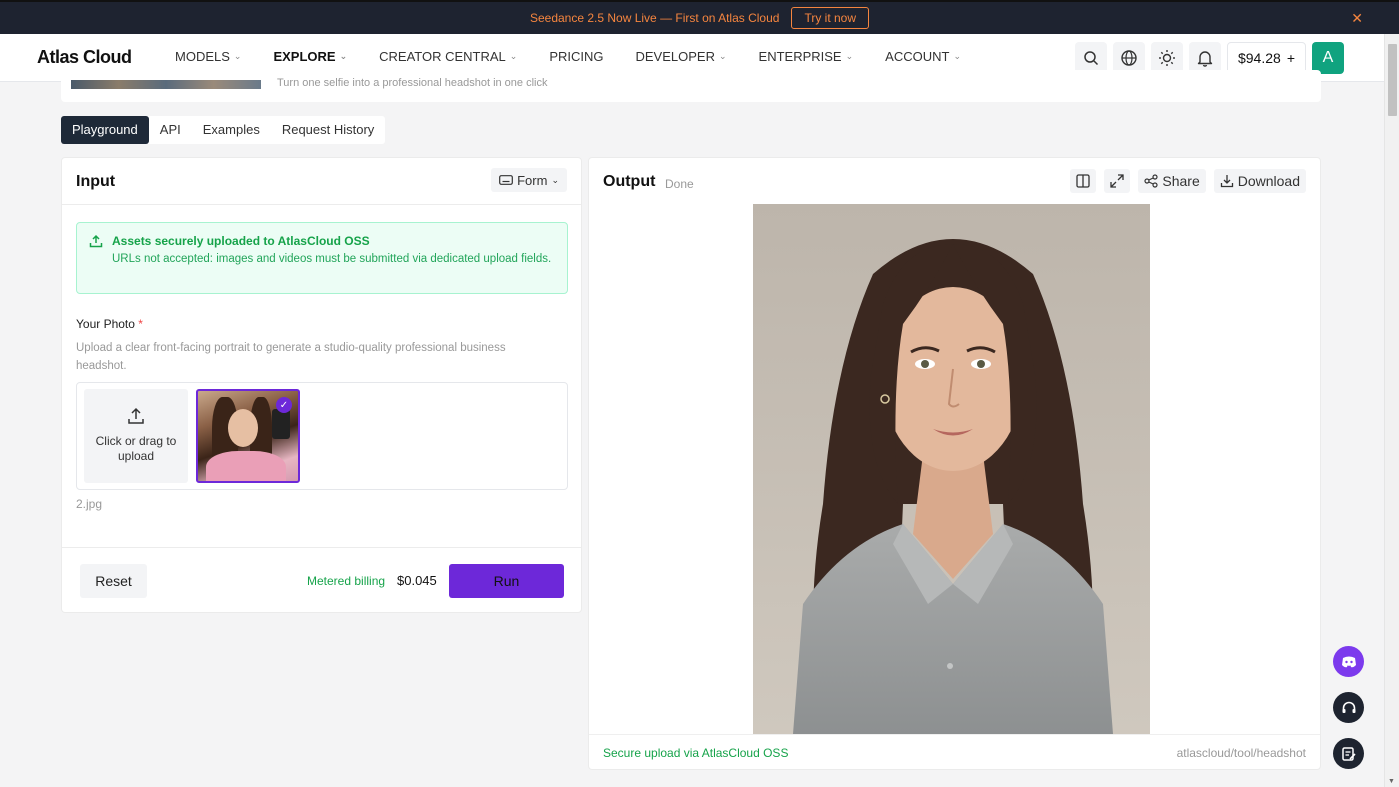 Image resolution: width=1399 pixels, height=787 pixels. Describe the element at coordinates (140, 324) in the screenshot. I see `required-mark: *` at that location.